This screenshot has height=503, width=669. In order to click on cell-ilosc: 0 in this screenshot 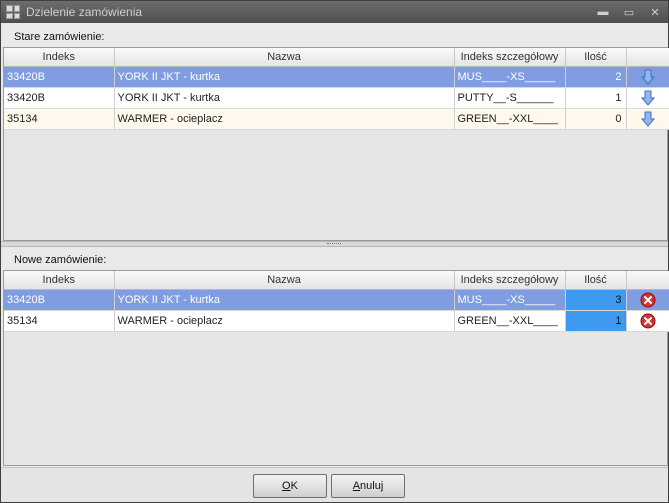, I will do `click(596, 119)`.